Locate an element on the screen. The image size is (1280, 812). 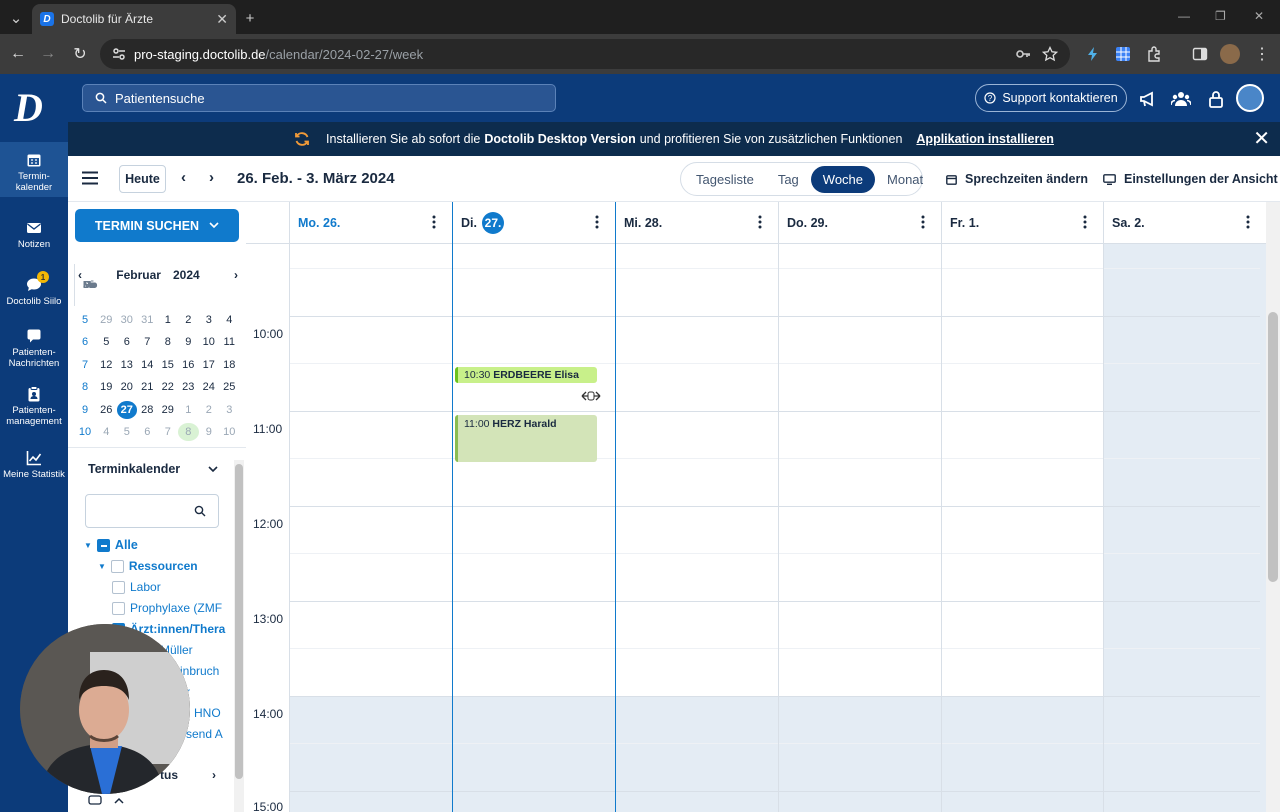
extension-bolt-icon is located at coordinates (1093, 54).